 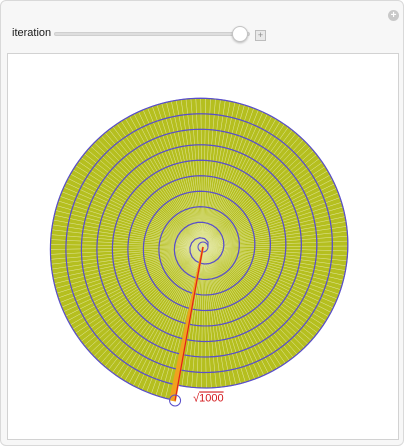 What do you see at coordinates (211, 398) in the screenshot?
I see `root-value: 1000` at bounding box center [211, 398].